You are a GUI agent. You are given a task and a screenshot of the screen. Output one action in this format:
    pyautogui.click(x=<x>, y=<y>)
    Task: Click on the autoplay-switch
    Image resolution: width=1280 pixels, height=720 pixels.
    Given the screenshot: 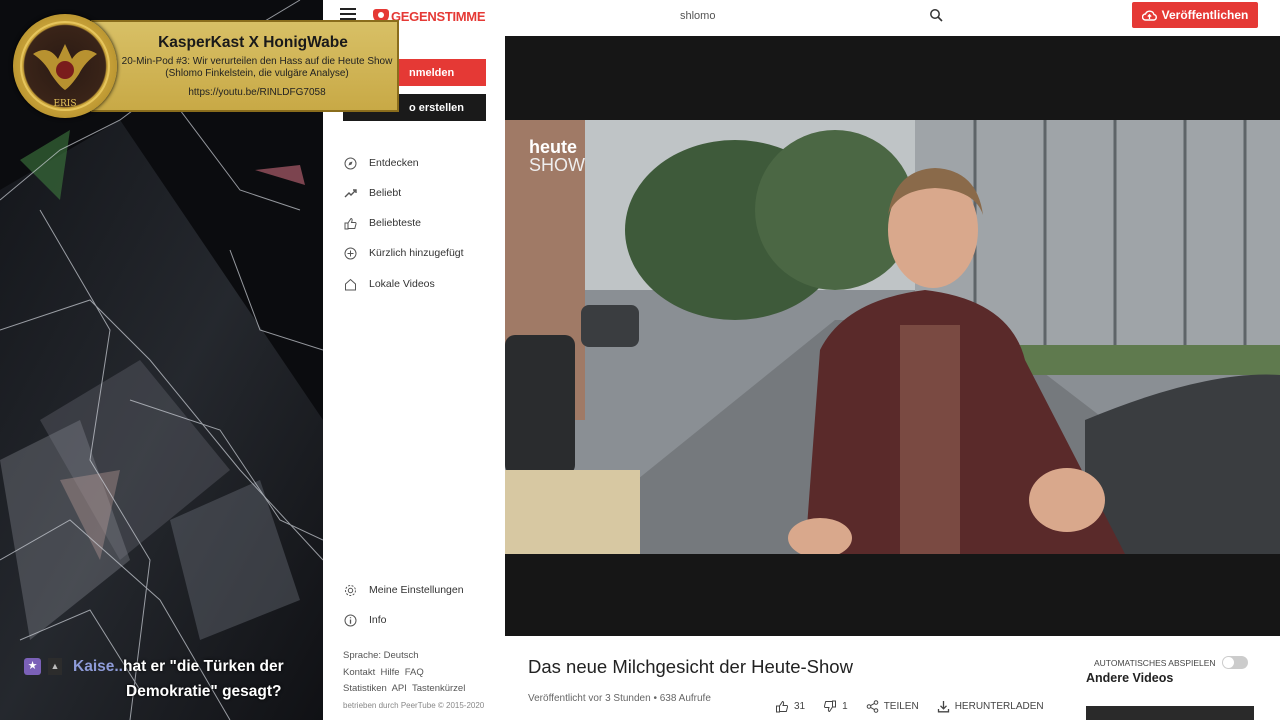 What is the action you would take?
    pyautogui.click(x=1234, y=662)
    